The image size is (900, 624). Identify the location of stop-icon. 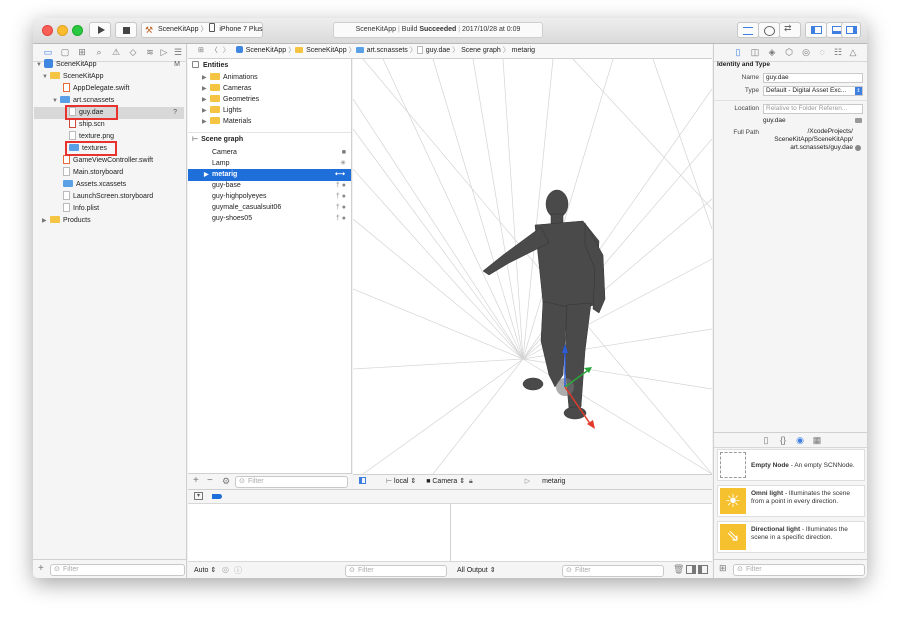
(126, 30).